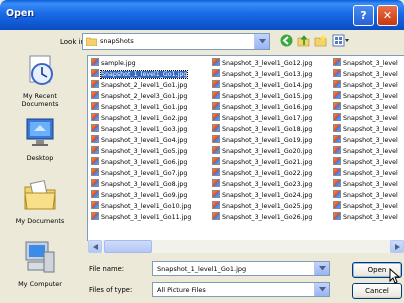  Describe the element at coordinates (267, 195) in the screenshot. I see `file-name: Snapshot_3_level1_Go24.jpg` at that location.